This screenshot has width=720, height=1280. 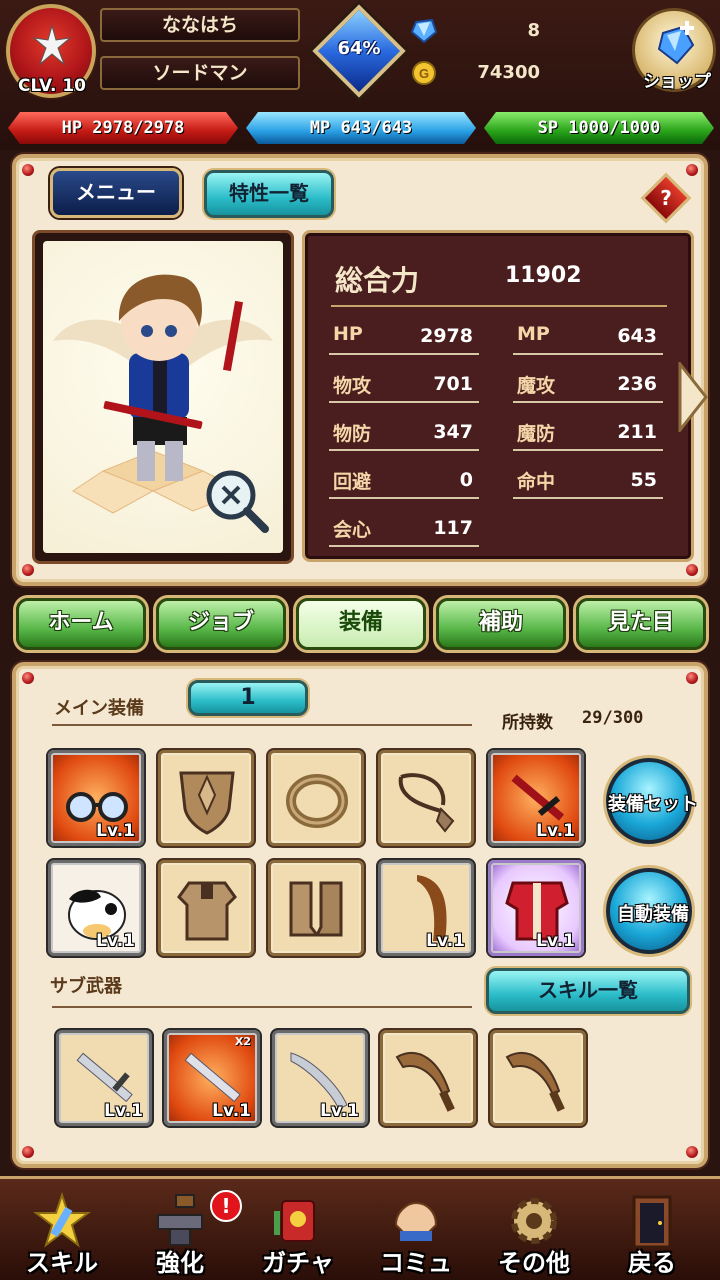 I want to click on stat-value: 643, so click(x=637, y=336).